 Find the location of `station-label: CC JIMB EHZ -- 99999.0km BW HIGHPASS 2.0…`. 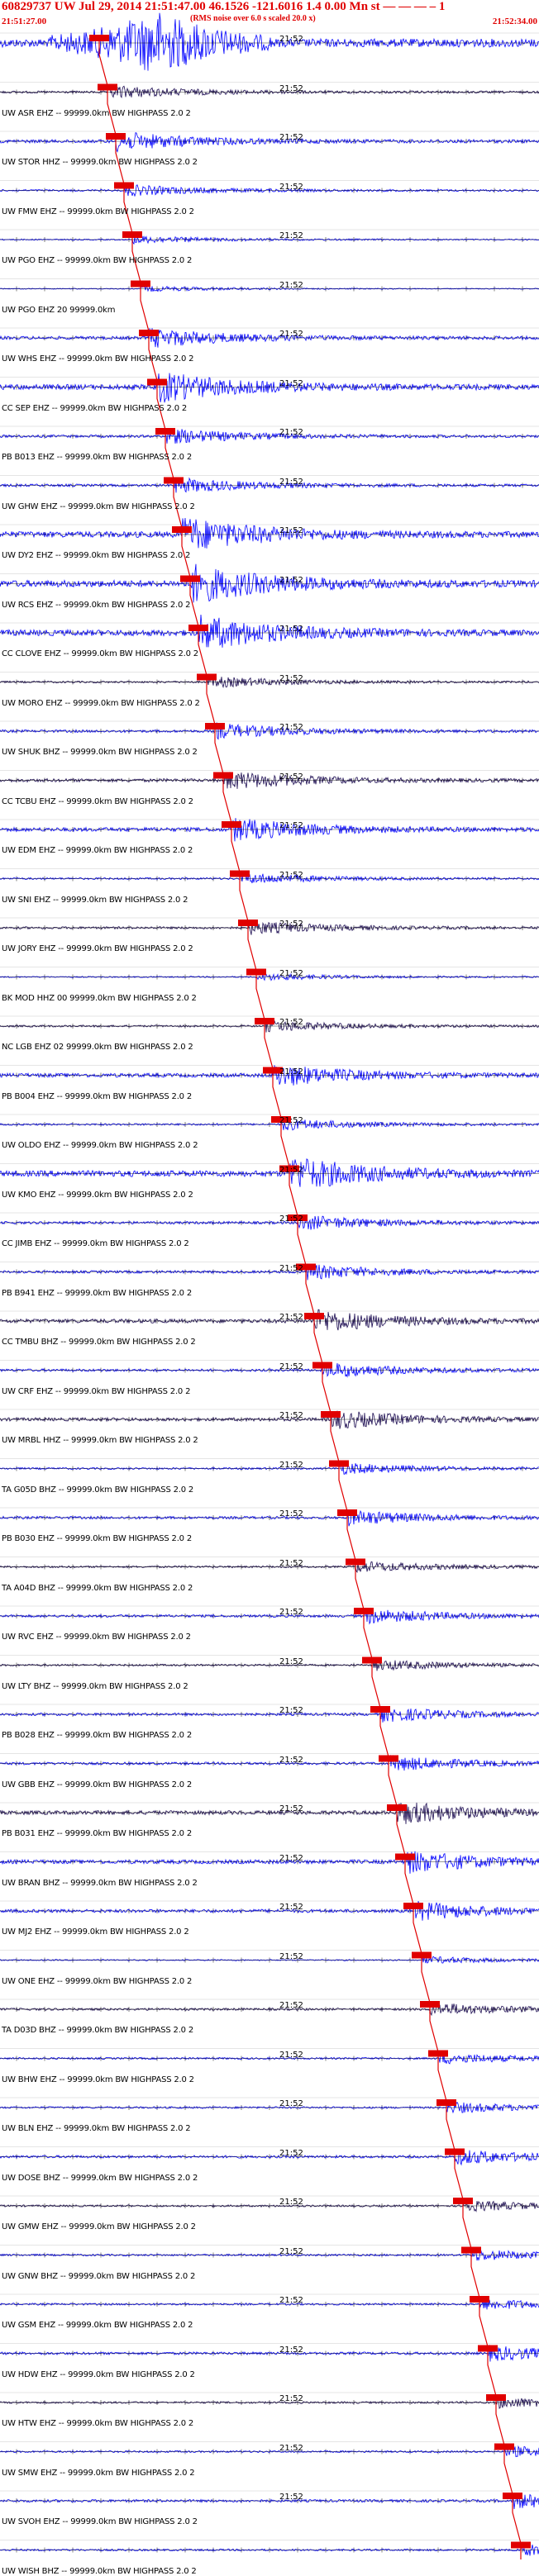

station-label: CC JIMB EHZ -- 99999.0km BW HIGHPASS 2.0… is located at coordinates (95, 1243).